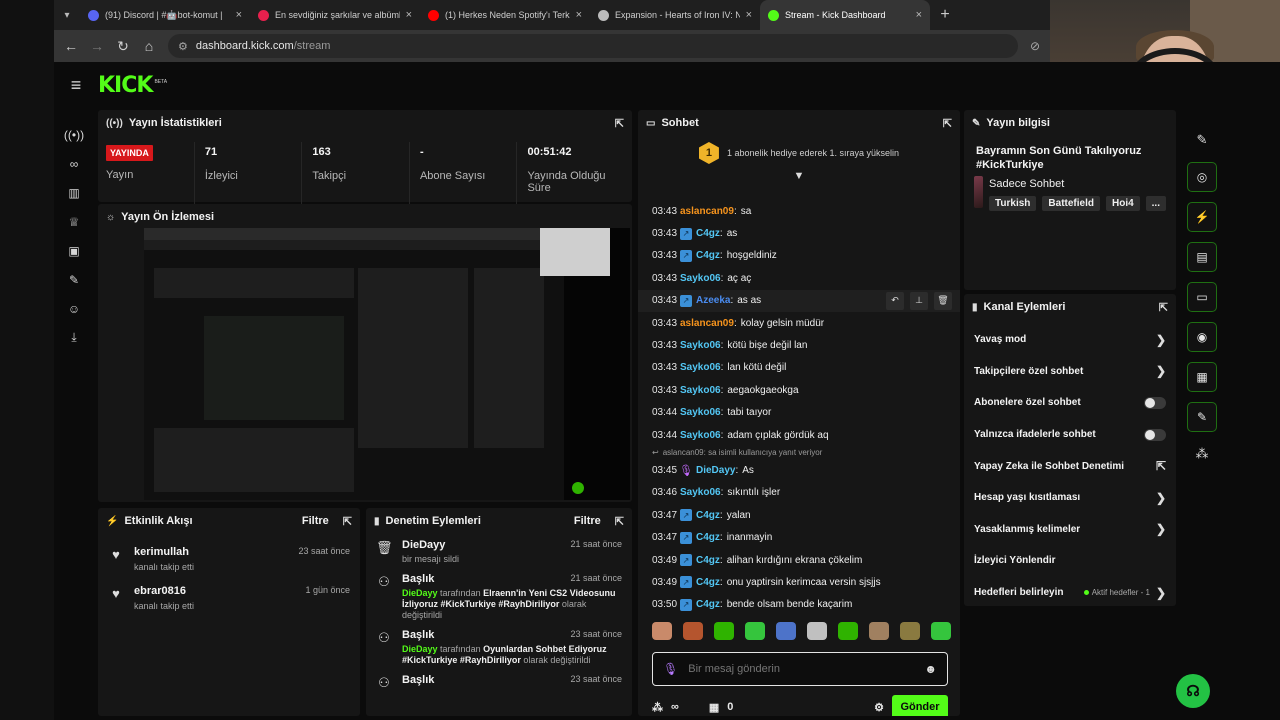  Describe the element at coordinates (1070, 466) in the screenshot. I see `channel-action-row: Yapay Zeka ile Sohbet Denetimi ⇱` at that location.